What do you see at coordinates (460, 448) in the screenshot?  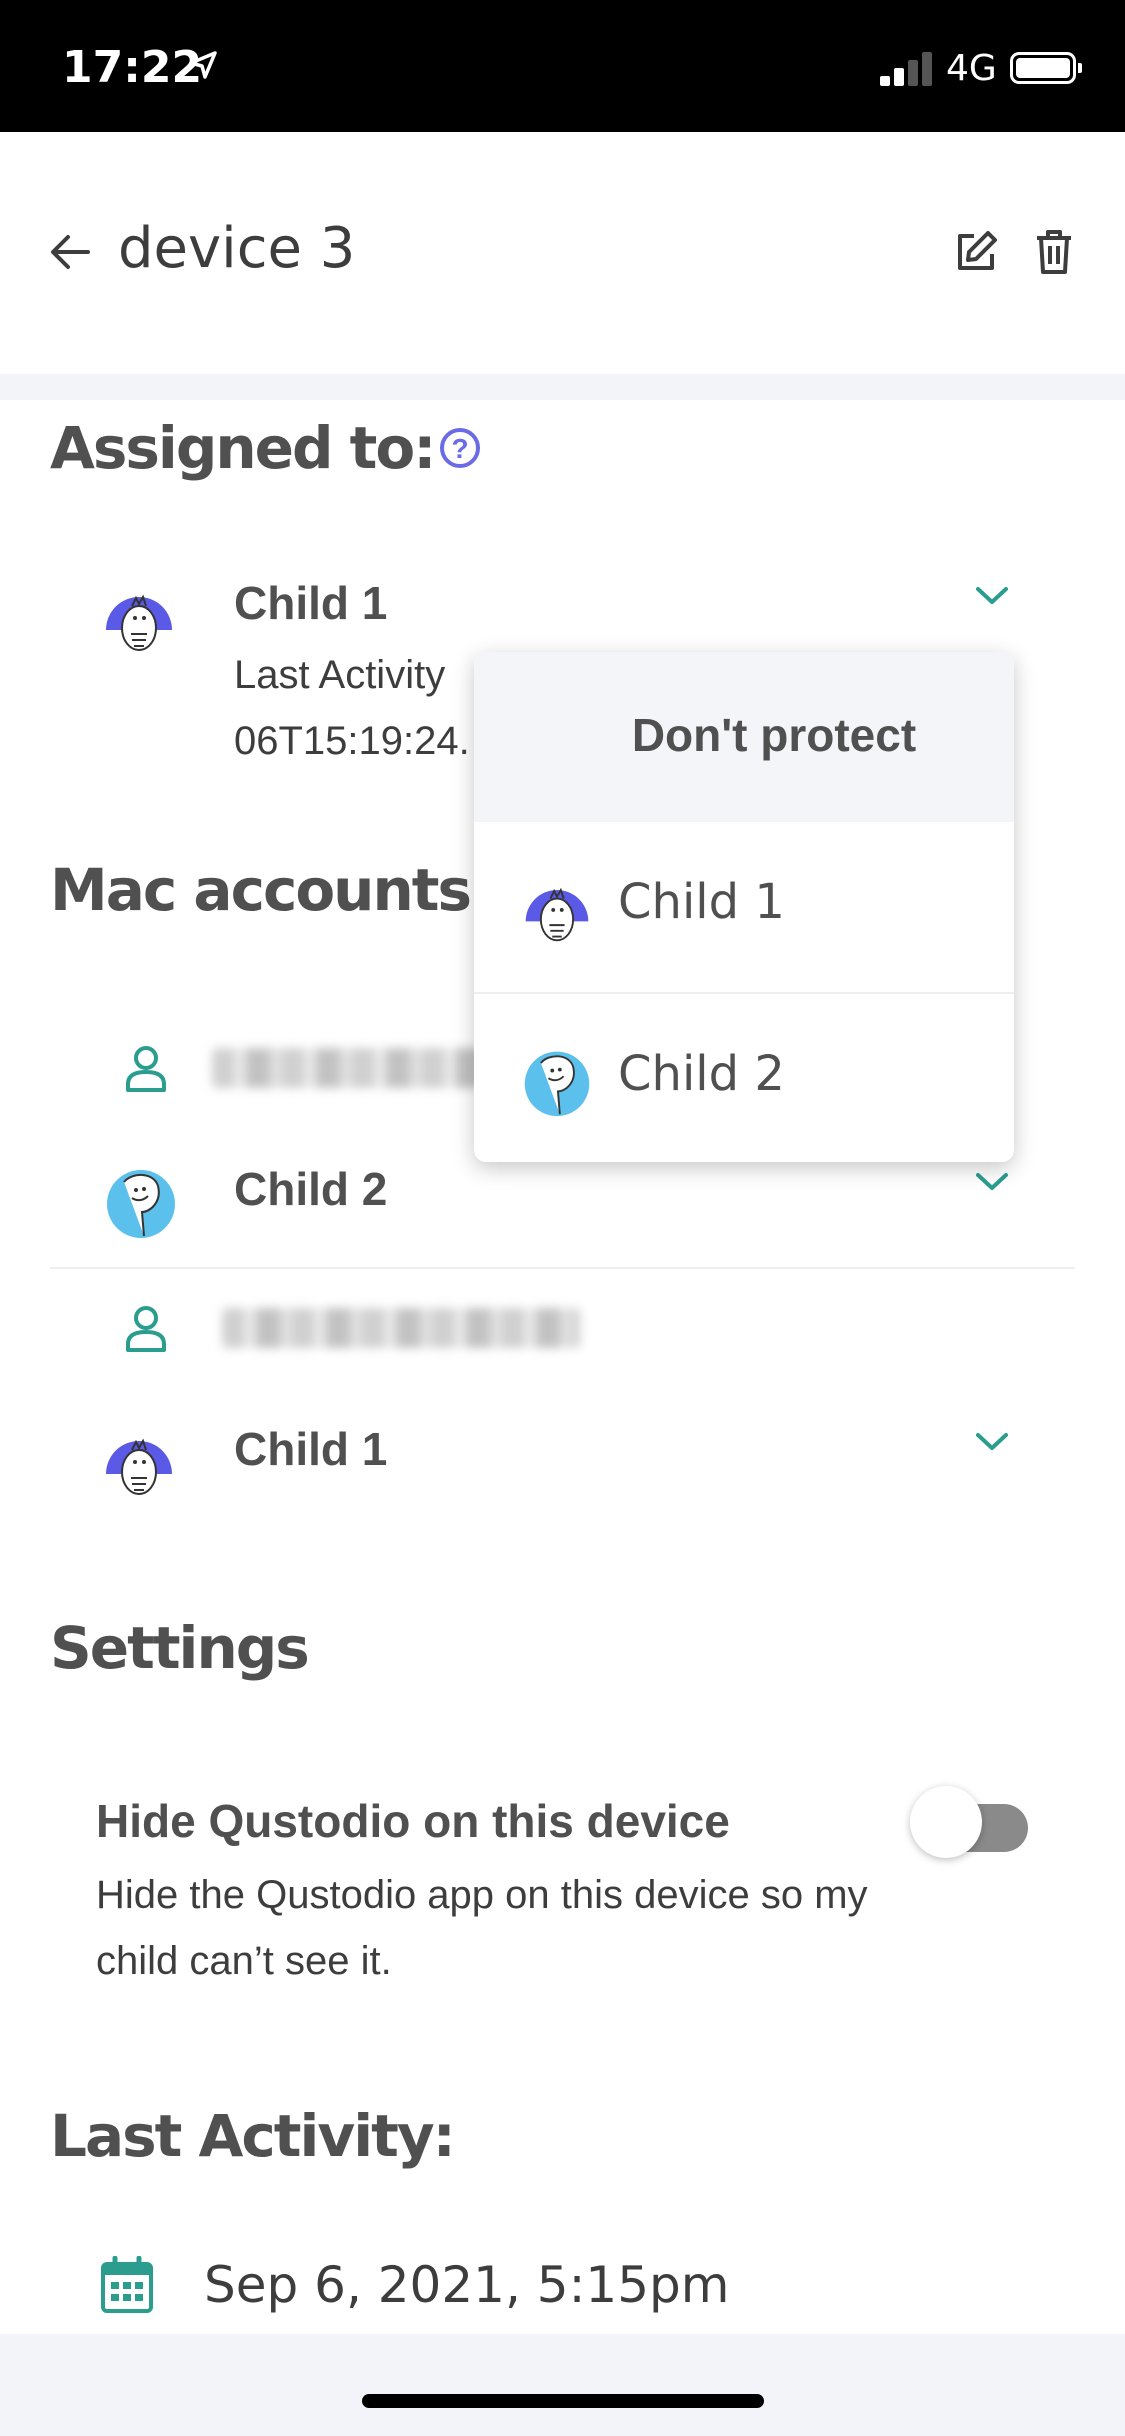 I see `help-icon: ?` at bounding box center [460, 448].